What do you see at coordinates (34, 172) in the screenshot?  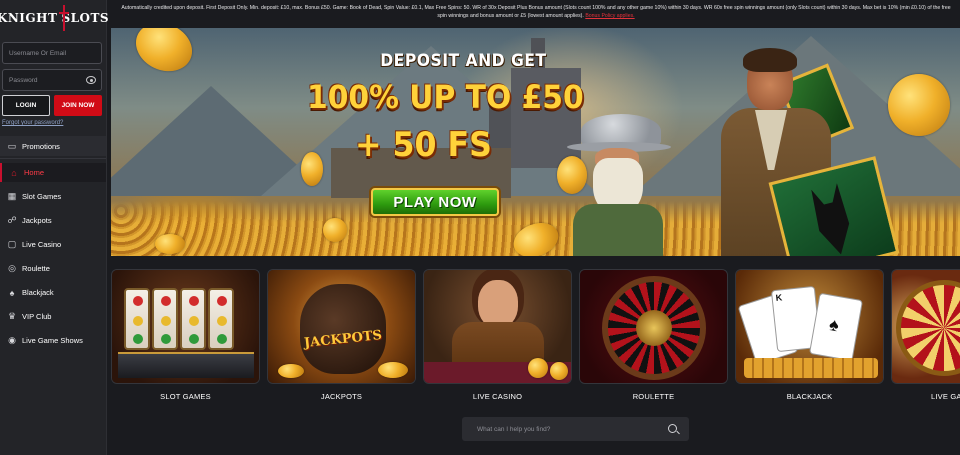 I see `sidebar-item-label: Home` at bounding box center [34, 172].